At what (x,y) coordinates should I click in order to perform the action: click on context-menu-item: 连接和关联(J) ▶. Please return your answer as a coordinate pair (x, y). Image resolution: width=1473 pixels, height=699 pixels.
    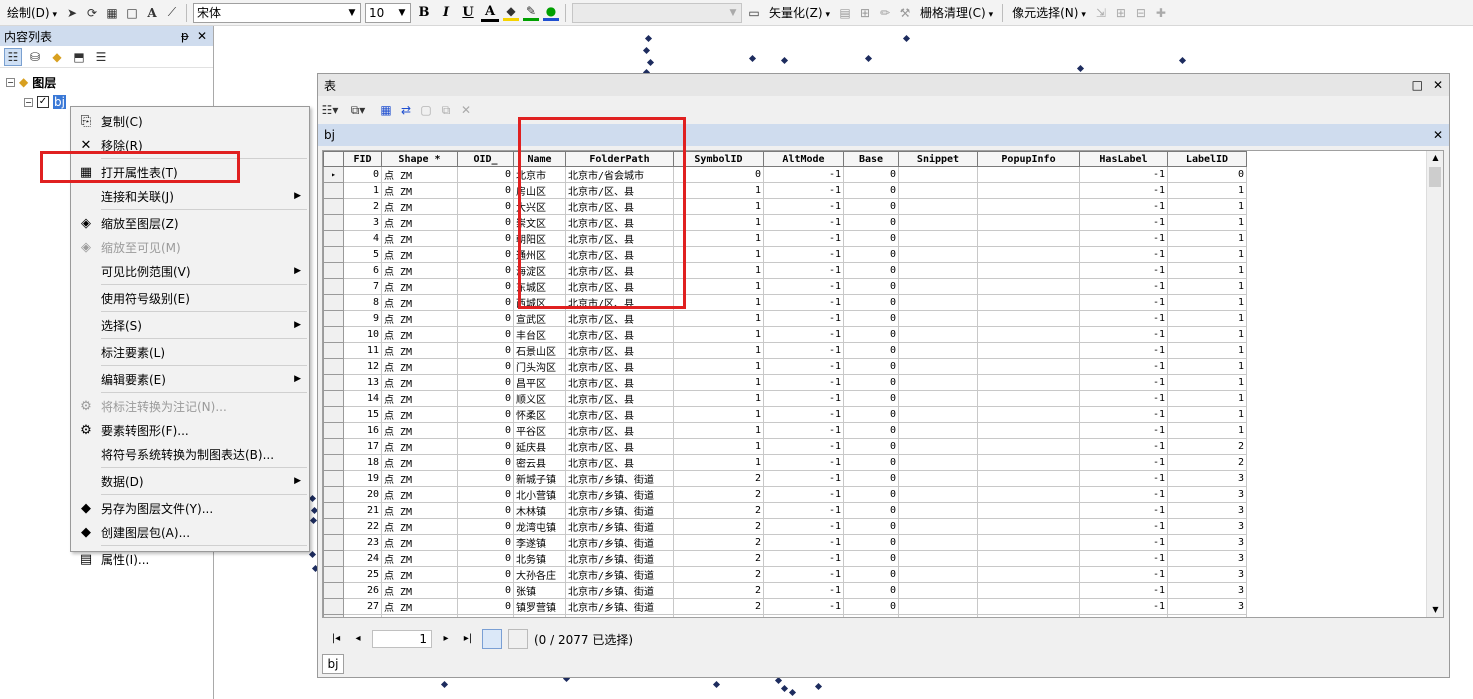
    Looking at the image, I should click on (190, 196).